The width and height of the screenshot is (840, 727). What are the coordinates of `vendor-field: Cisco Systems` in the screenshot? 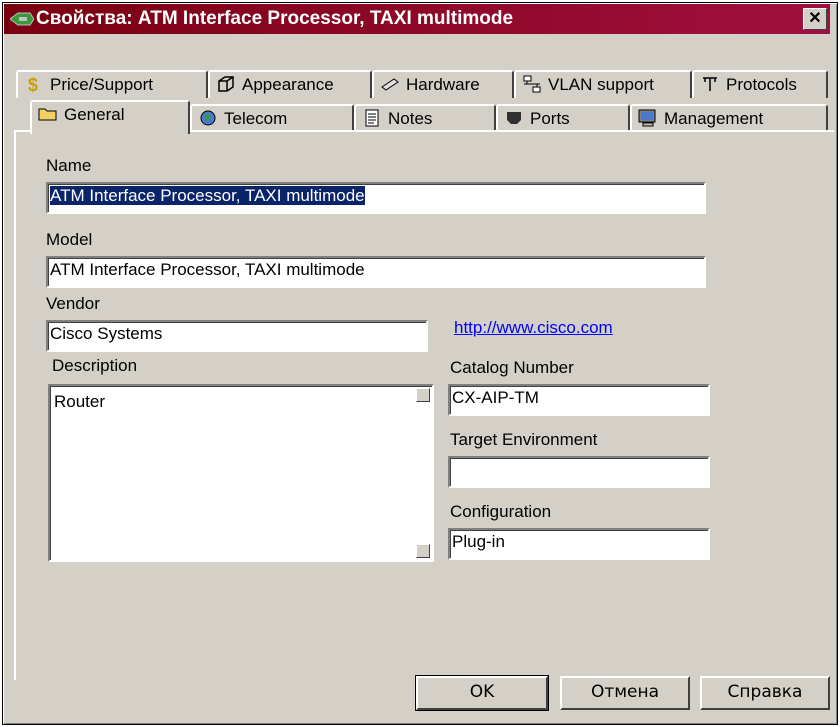 It's located at (237, 336).